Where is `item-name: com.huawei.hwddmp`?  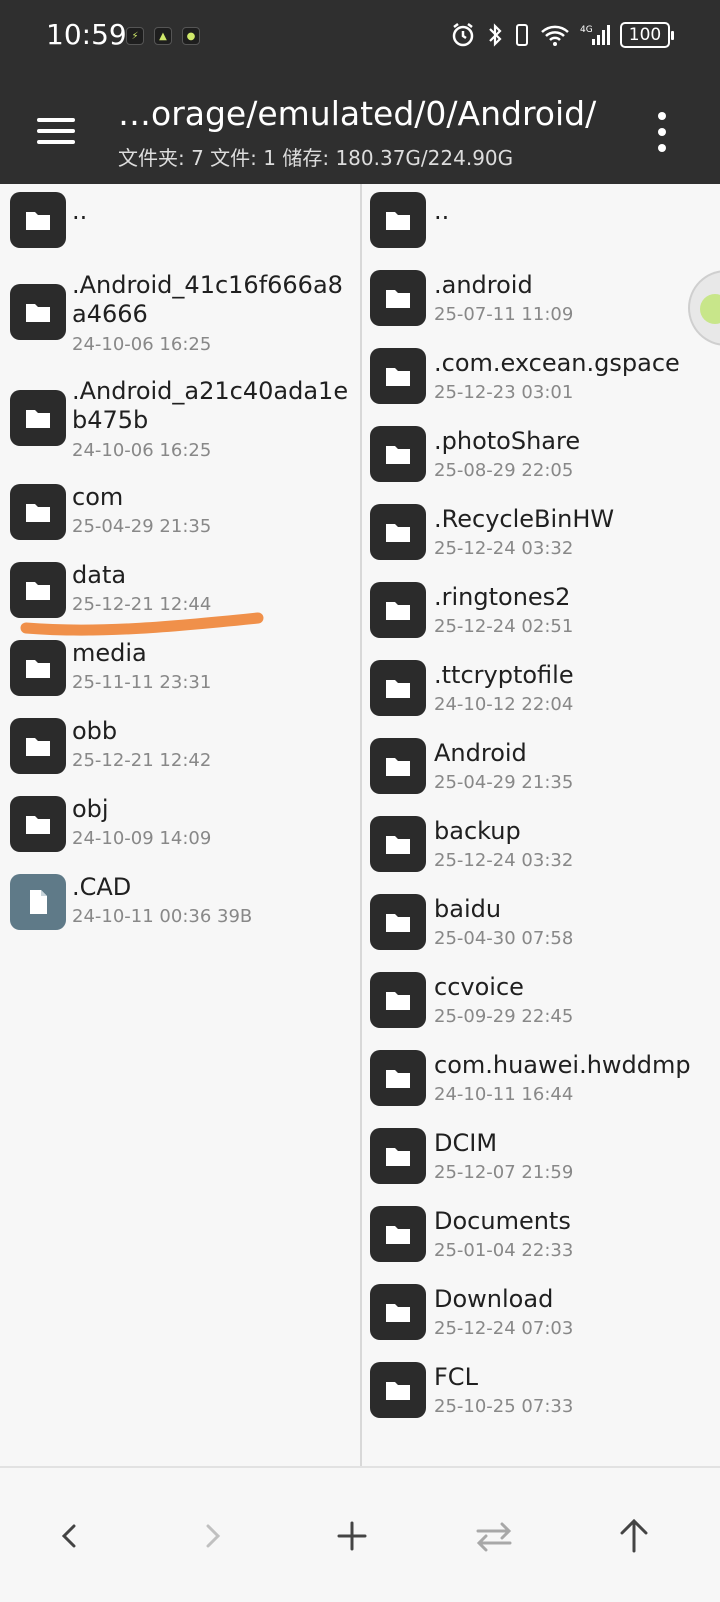
item-name: com.huawei.hwddmp is located at coordinates (562, 1065).